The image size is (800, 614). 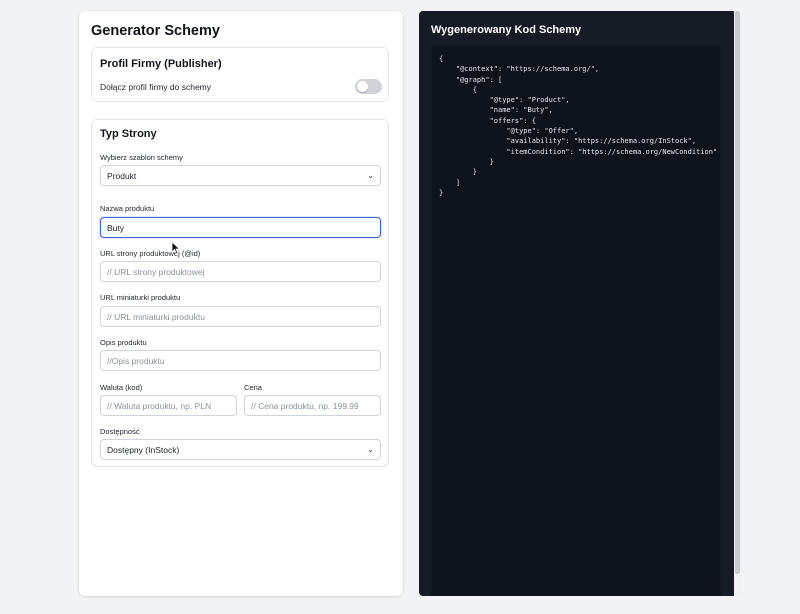 What do you see at coordinates (240, 227) in the screenshot?
I see `product-name-input: Buty` at bounding box center [240, 227].